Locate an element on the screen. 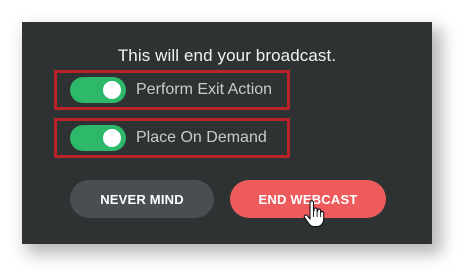  toggle-row-perform-exit-action: Perform Exit Action is located at coordinates (172, 90).